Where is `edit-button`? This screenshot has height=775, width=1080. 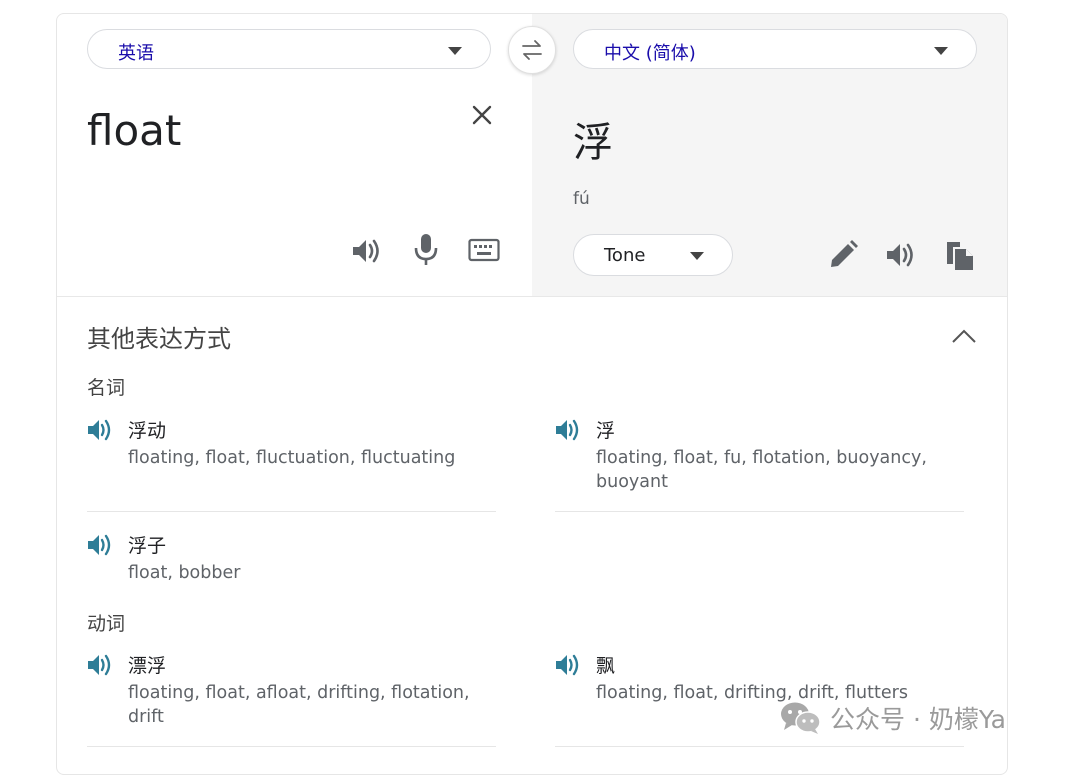 edit-button is located at coordinates (843, 255).